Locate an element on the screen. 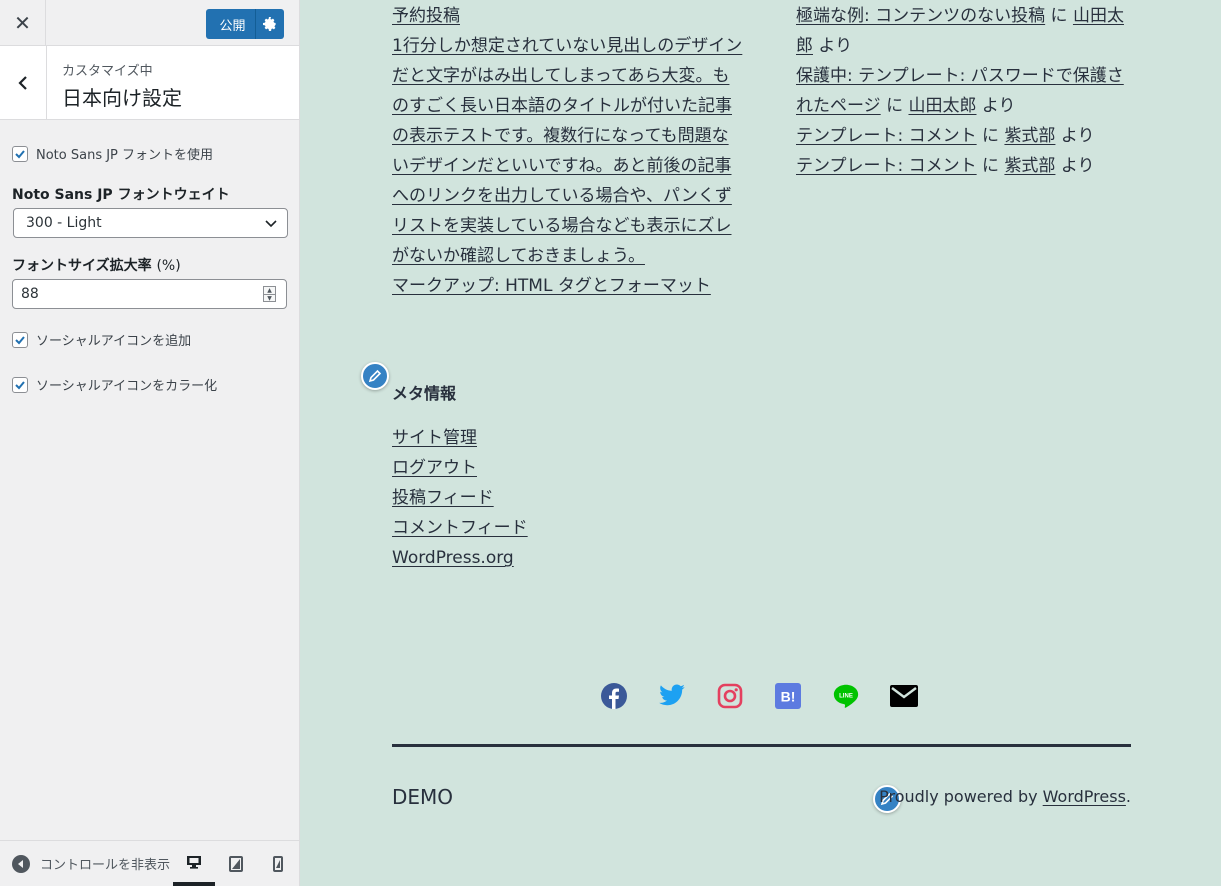 The image size is (1221, 886). line-icon: LINE is located at coordinates (846, 696).